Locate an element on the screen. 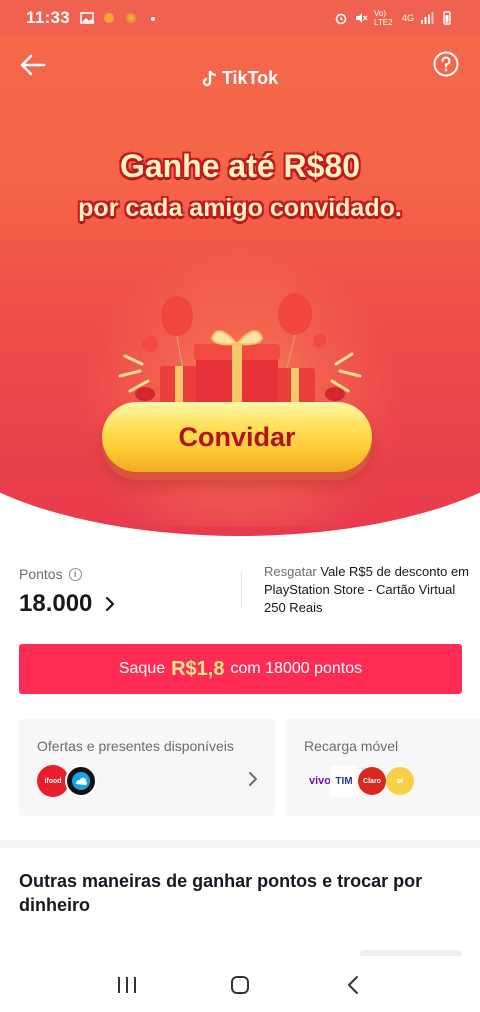 This screenshot has height=1012, width=480. cash-out-prefix: Saque is located at coordinates (142, 668).